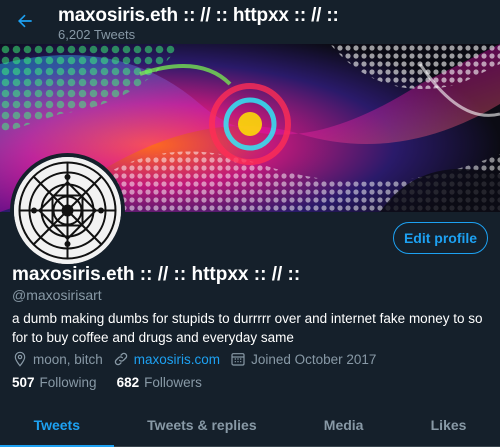 Image resolution: width=500 pixels, height=447 pixels. What do you see at coordinates (97, 34) in the screenshot?
I see `header-tweet-count: 6,202 Tweets` at bounding box center [97, 34].